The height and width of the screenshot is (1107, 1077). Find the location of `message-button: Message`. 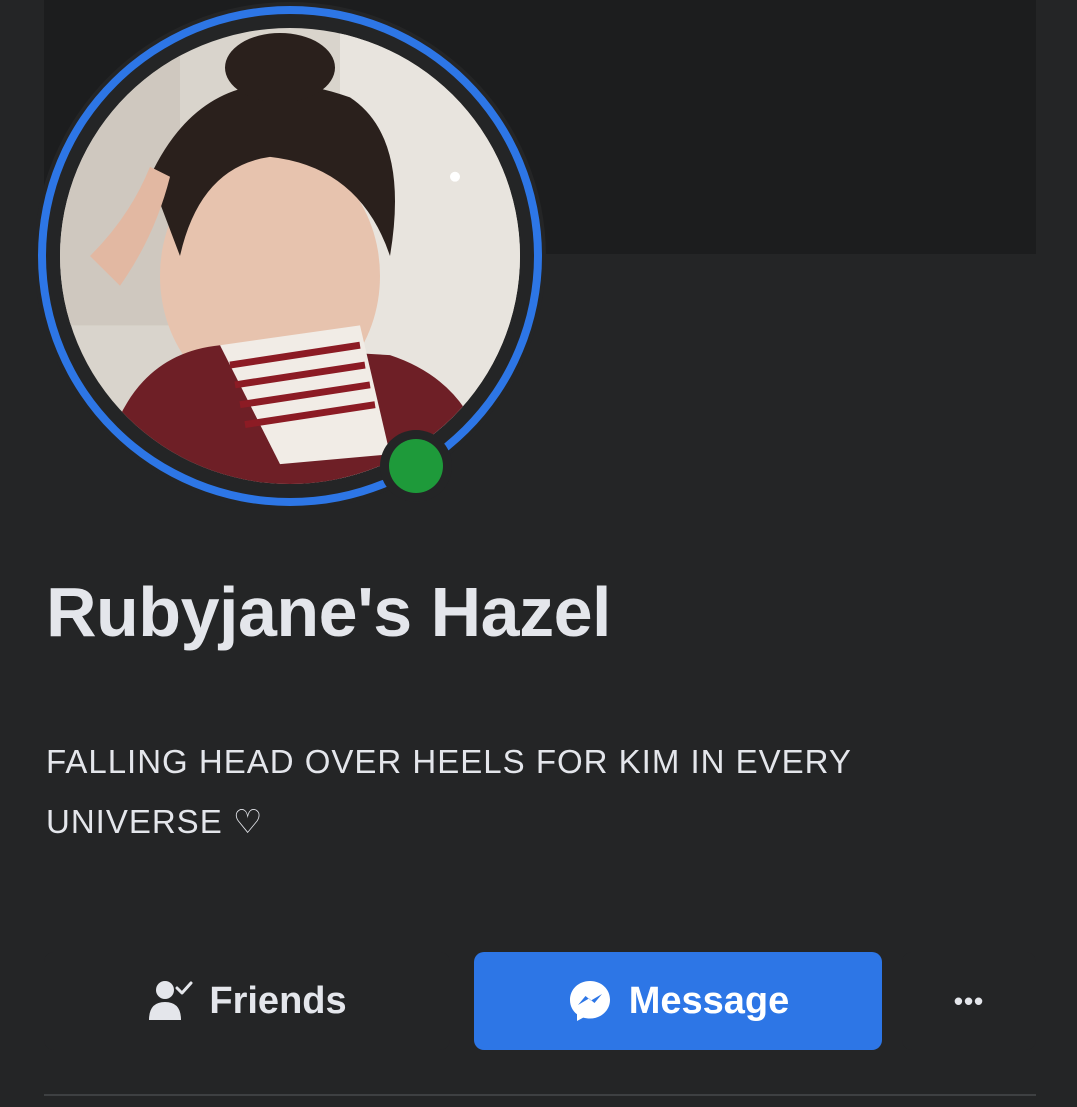

message-button: Message is located at coordinates (678, 1001).